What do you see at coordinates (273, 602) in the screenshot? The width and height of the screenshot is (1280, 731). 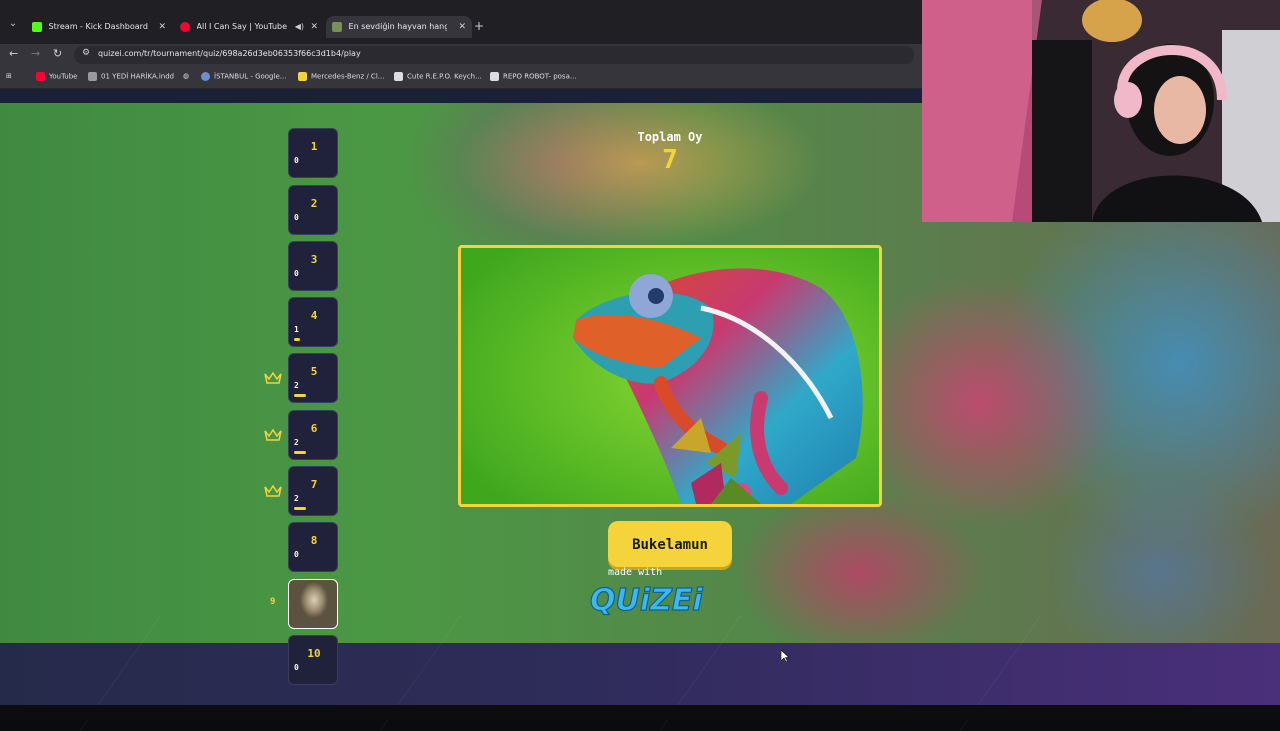 I see `slot-9-label: 9` at bounding box center [273, 602].